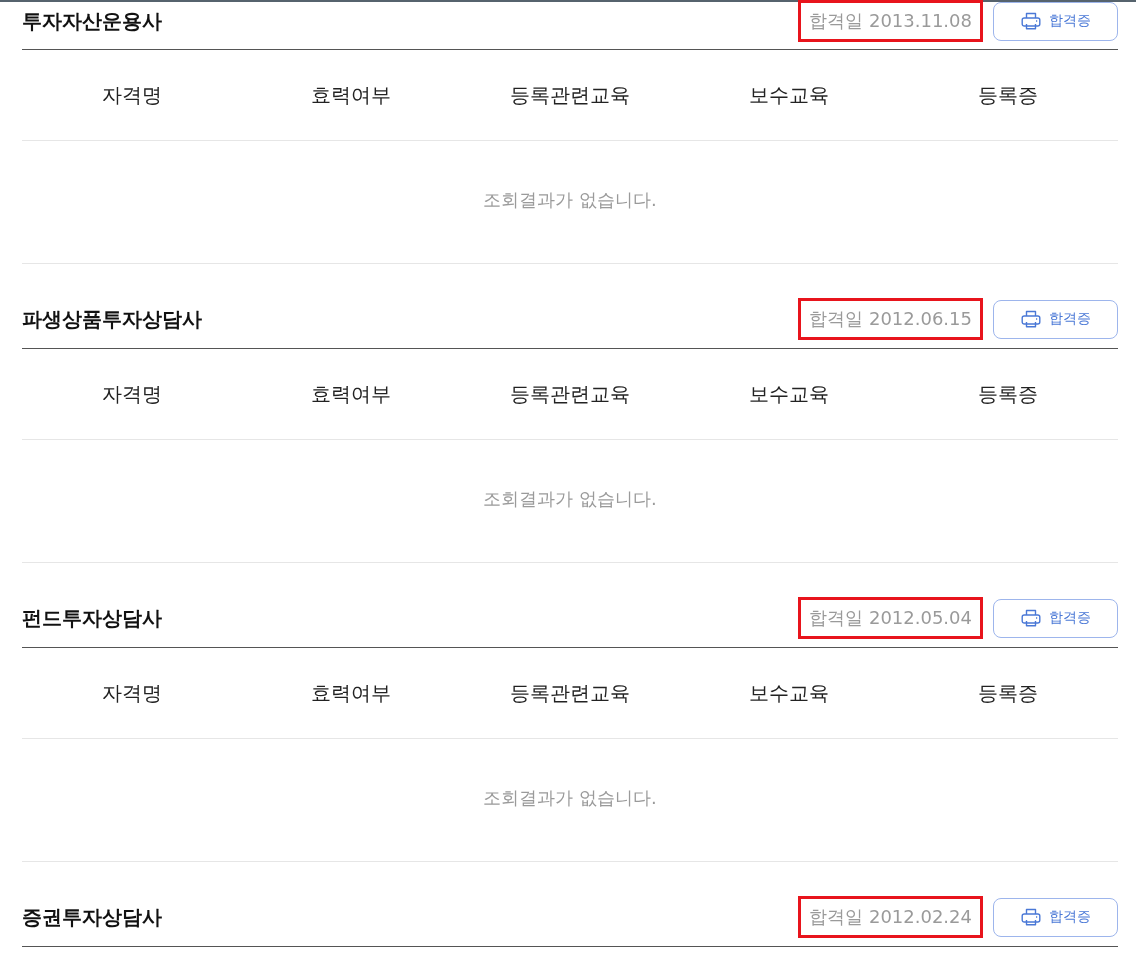  What do you see at coordinates (890, 319) in the screenshot?
I see `pass-date: 합격일 2012.06.15` at bounding box center [890, 319].